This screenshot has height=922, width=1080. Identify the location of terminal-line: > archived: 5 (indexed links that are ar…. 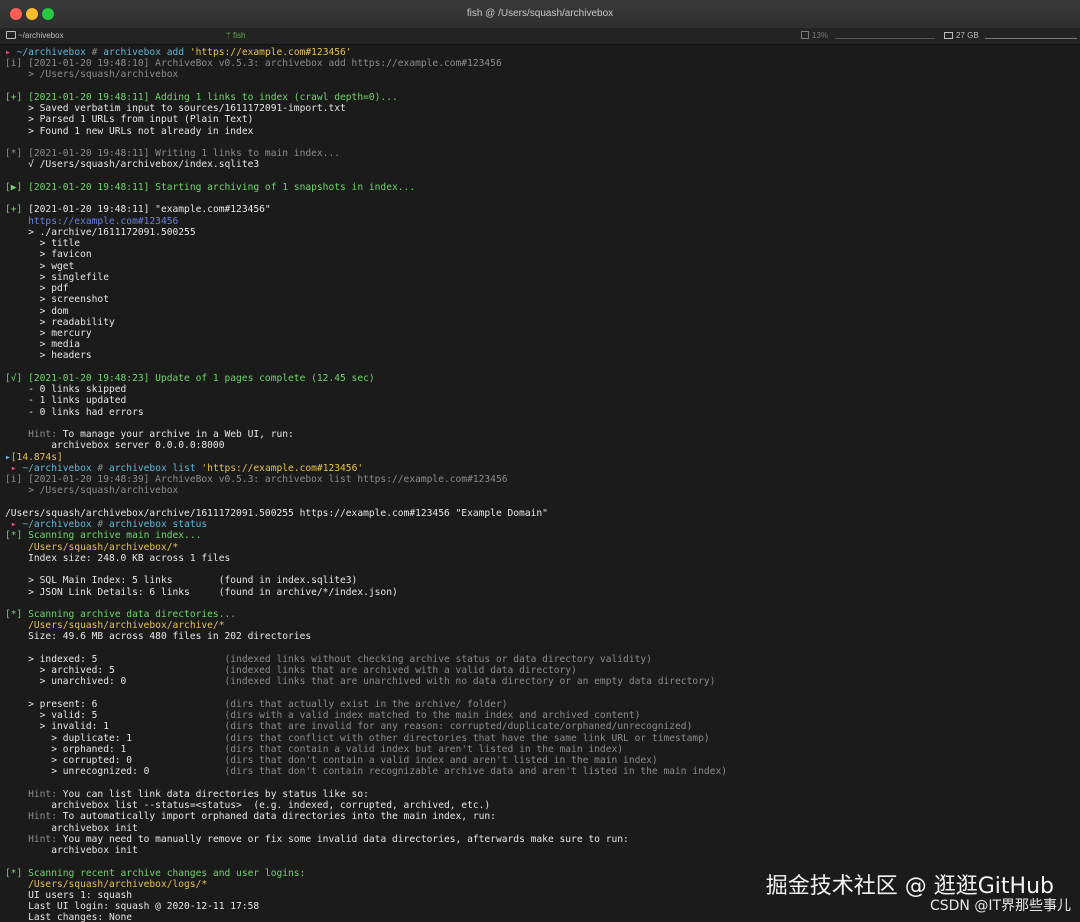
(291, 670).